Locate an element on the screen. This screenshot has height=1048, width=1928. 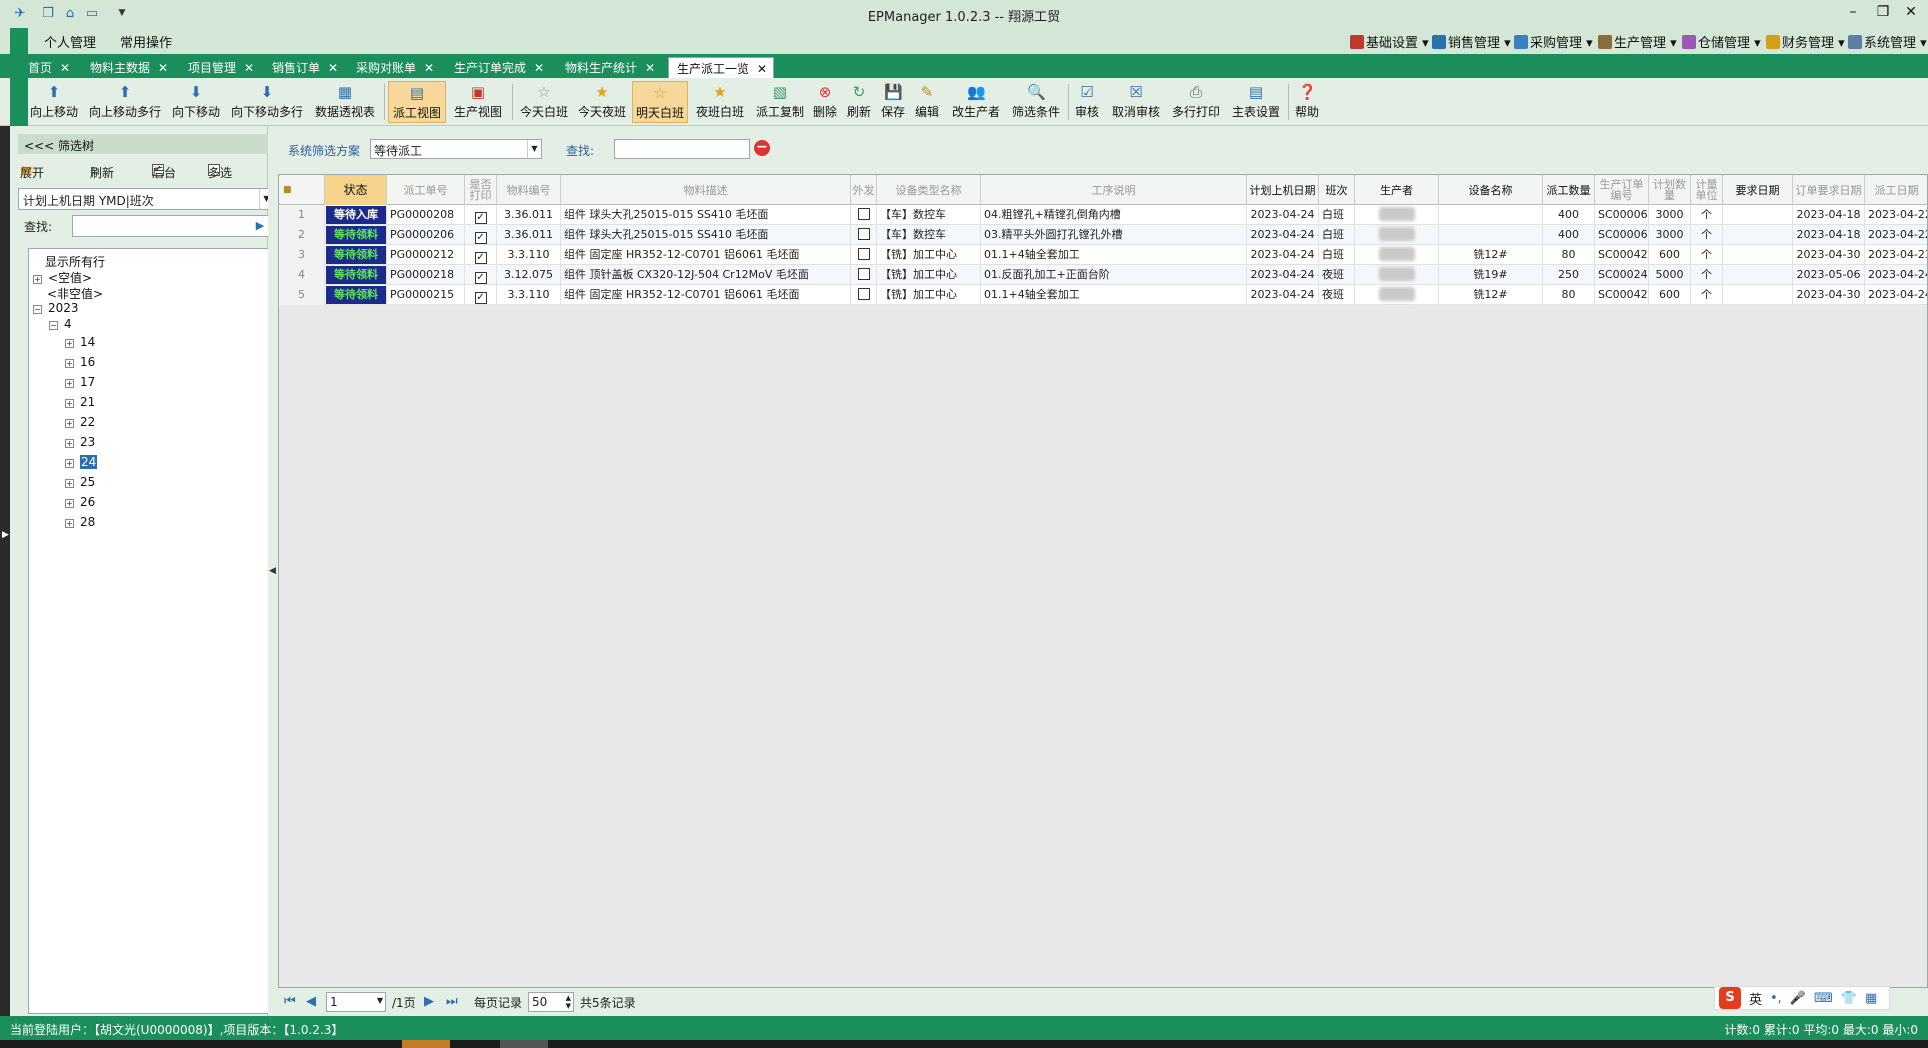
go-arrow-icon: ▶ is located at coordinates (260, 226).